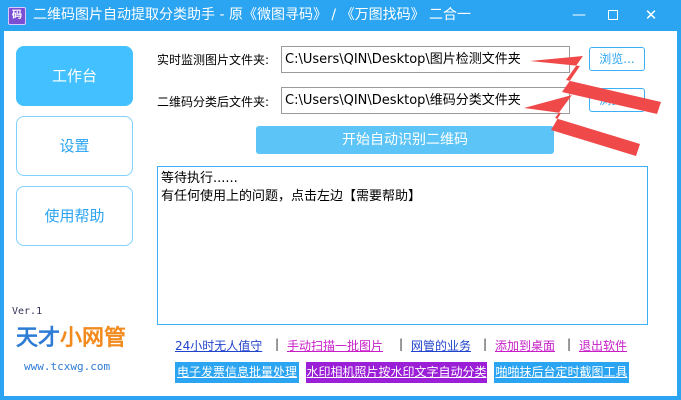 This screenshot has width=681, height=400. I want to click on tool-invoice-batch: 电子发票信息批量处理, so click(237, 372).